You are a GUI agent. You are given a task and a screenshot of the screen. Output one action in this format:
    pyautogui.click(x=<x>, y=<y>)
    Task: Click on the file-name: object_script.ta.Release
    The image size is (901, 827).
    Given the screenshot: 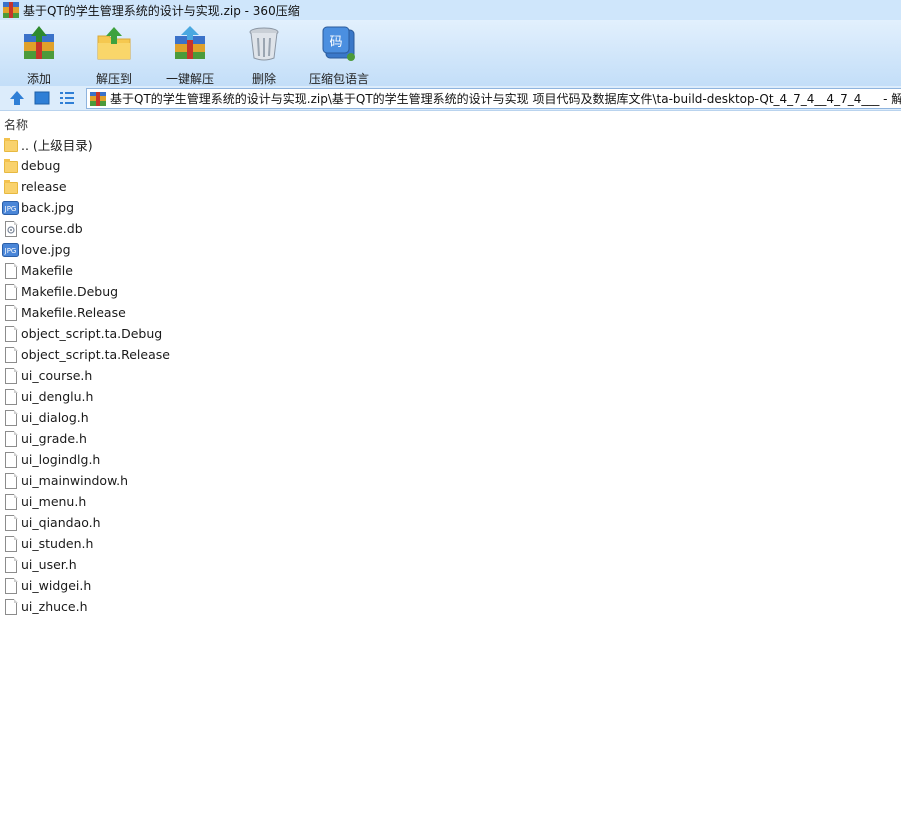 What is the action you would take?
    pyautogui.click(x=95, y=354)
    